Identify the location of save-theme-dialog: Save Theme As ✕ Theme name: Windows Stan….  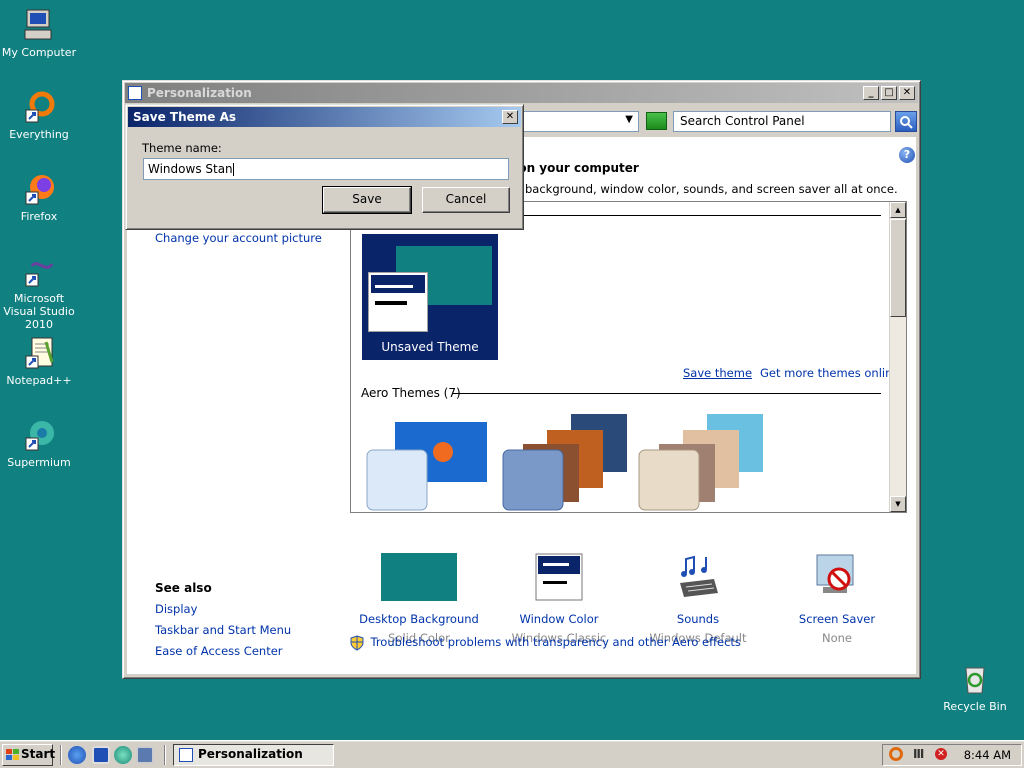
(324, 167).